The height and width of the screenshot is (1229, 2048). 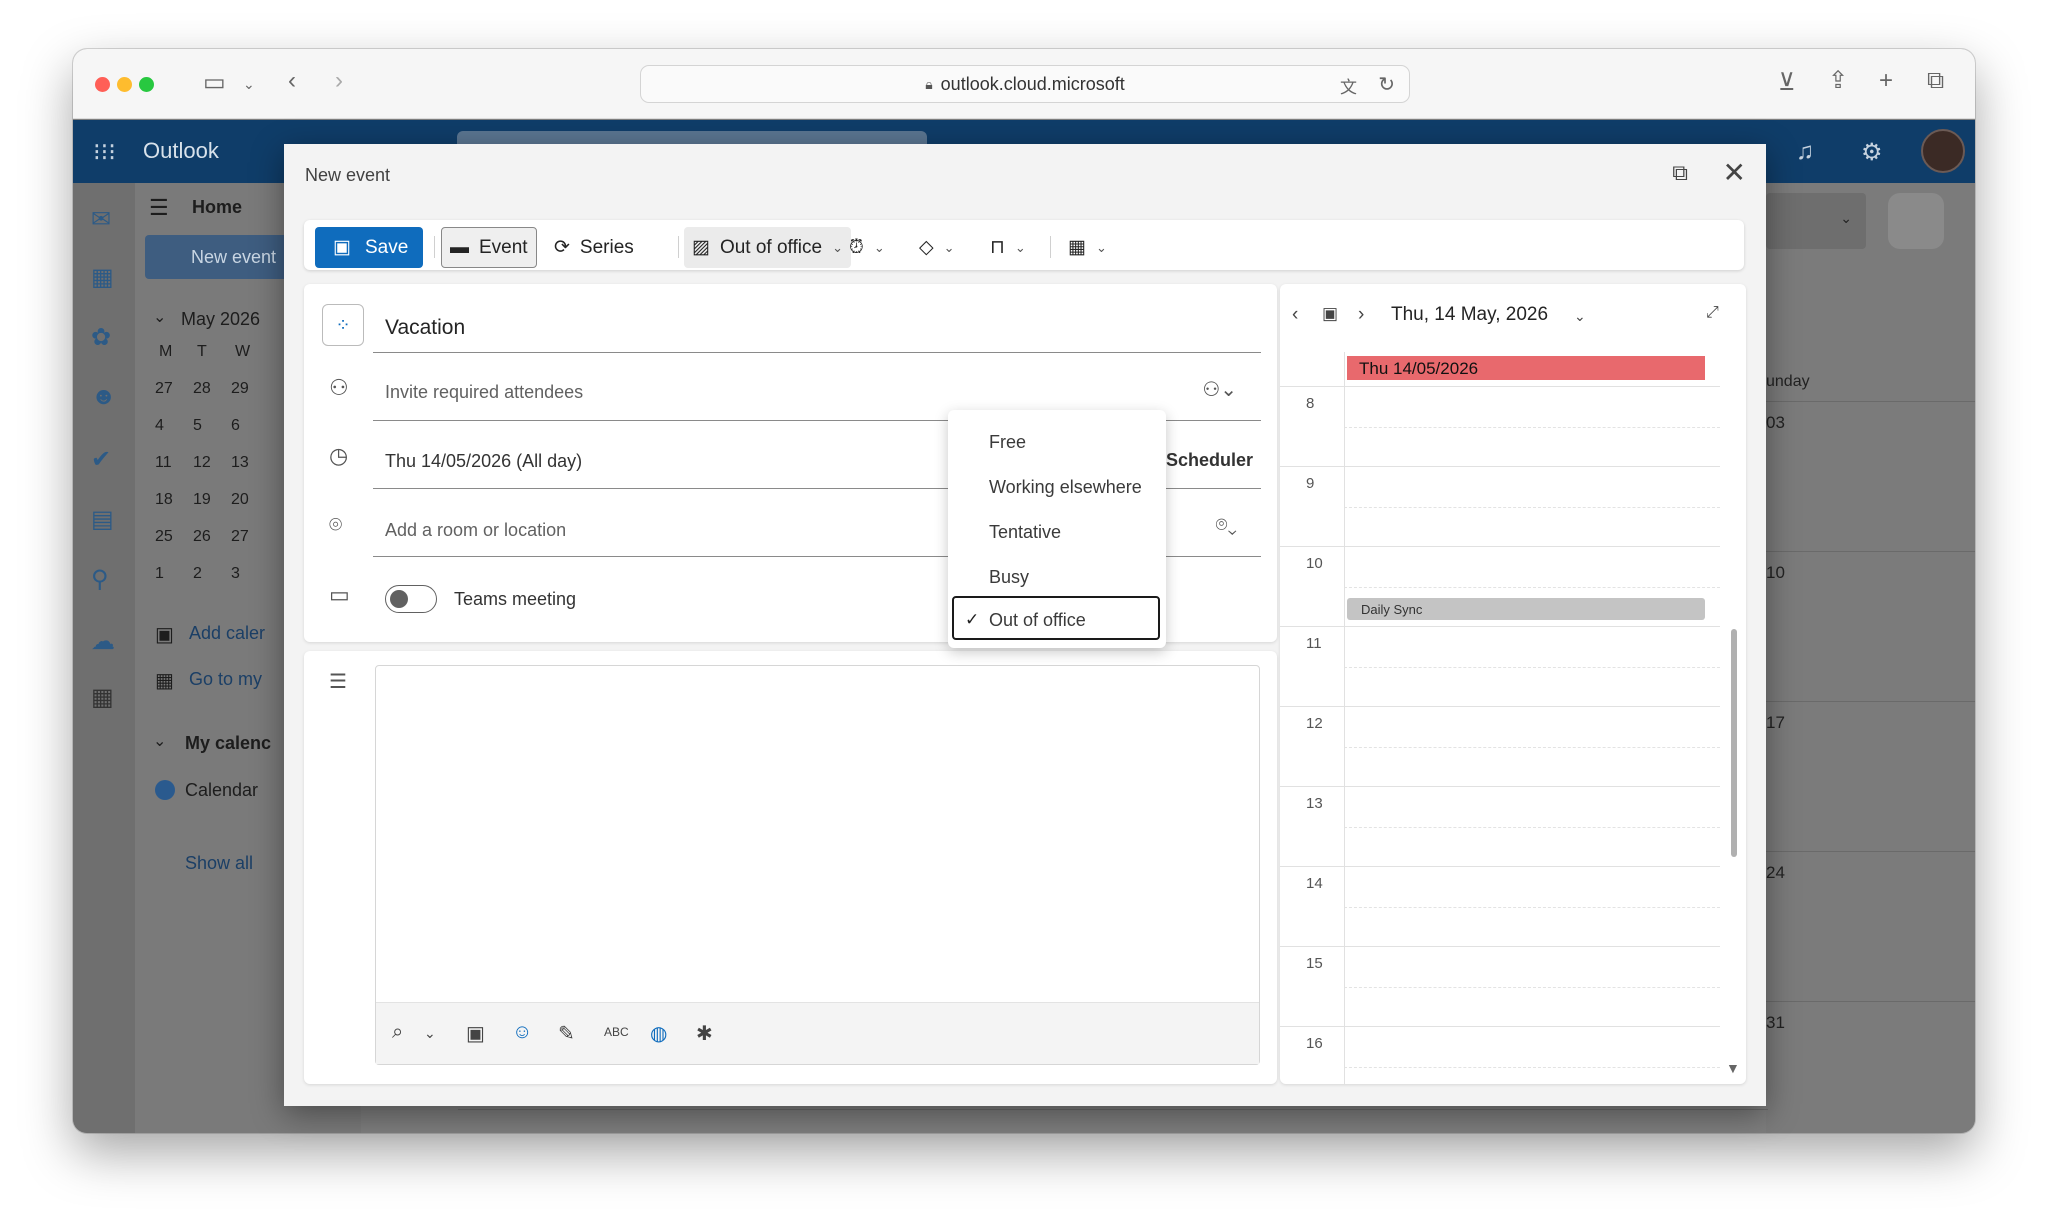 I want to click on mini-calendar-day: 28, so click(x=202, y=389).